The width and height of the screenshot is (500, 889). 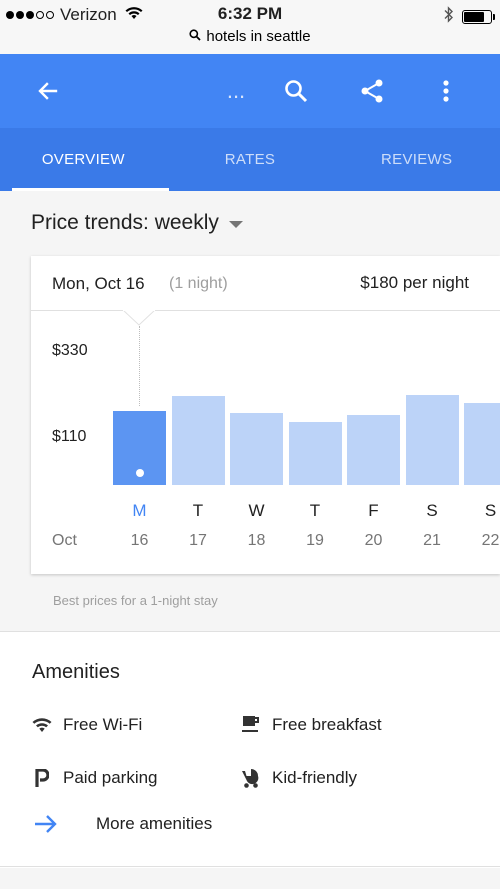 I want to click on price-trends-title: Price trends: weekly, so click(x=125, y=222).